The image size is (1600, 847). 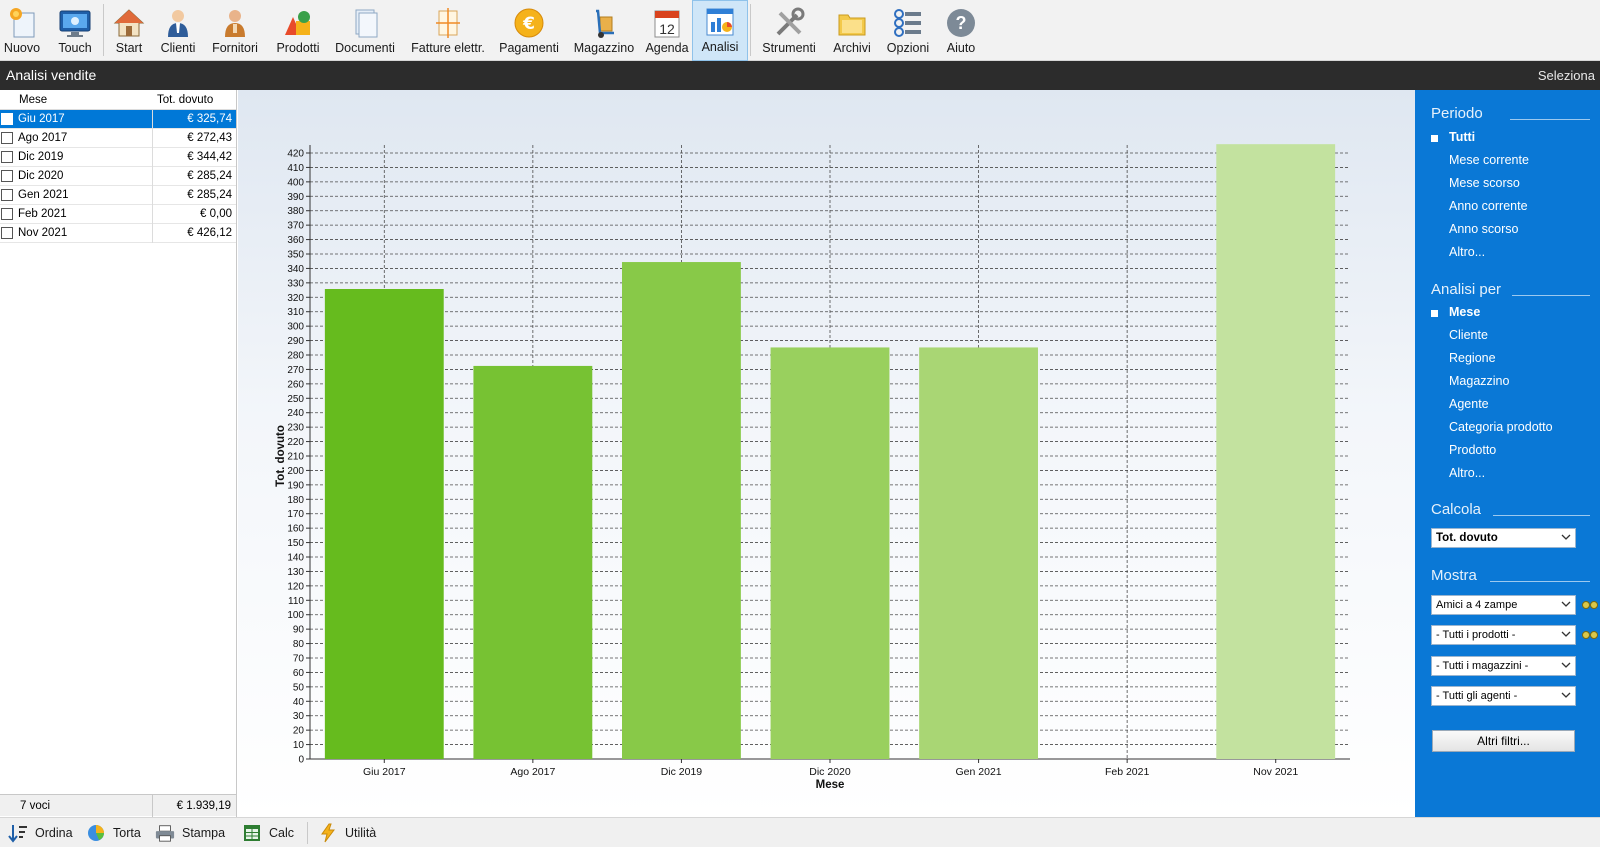 I want to click on warehouse-filter-select: - Tutti i magazzini -, so click(x=1503, y=666).